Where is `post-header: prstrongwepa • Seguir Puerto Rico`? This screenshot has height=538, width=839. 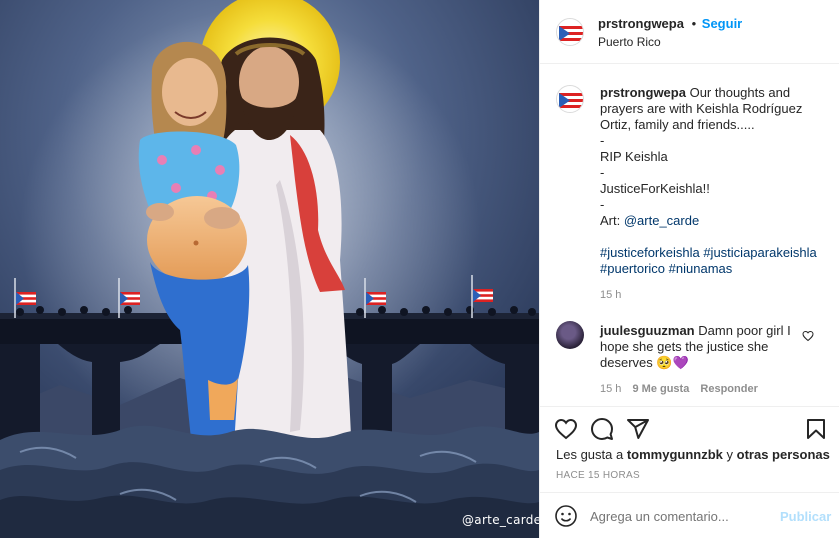
post-header: prstrongwepa • Seguir Puerto Rico is located at coordinates (689, 32).